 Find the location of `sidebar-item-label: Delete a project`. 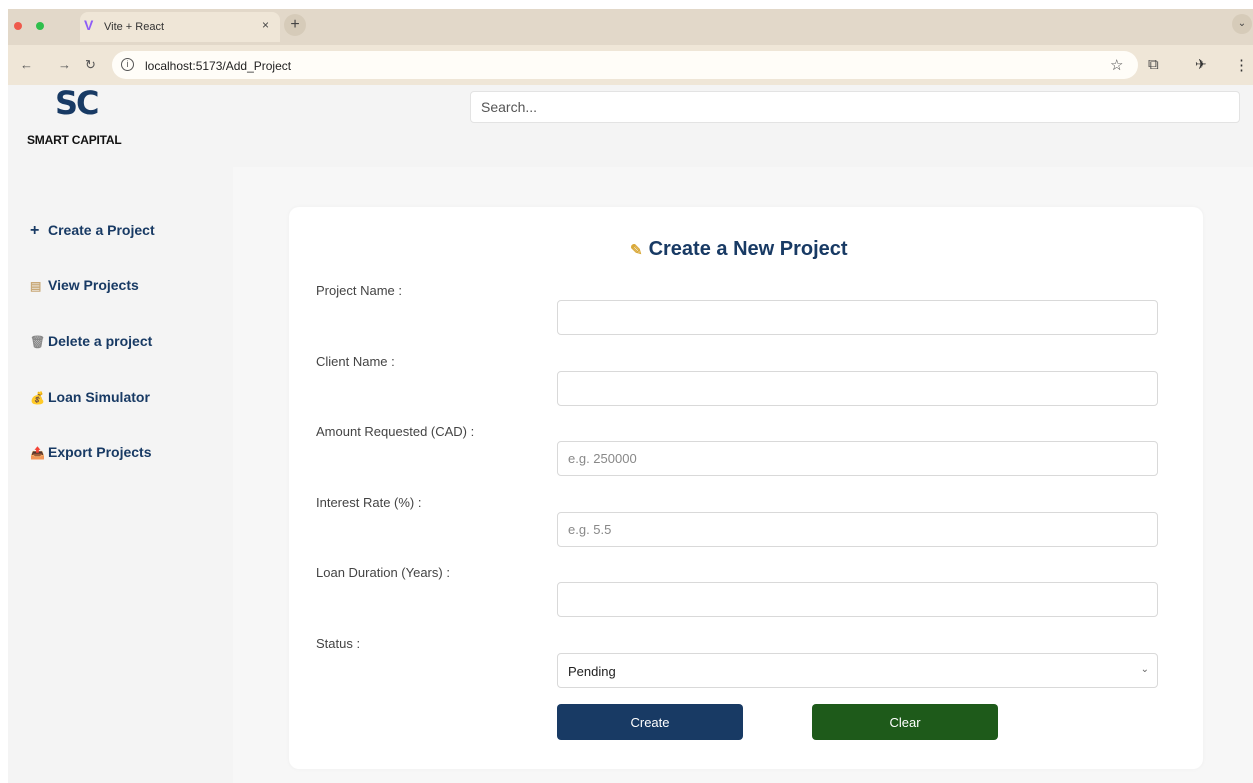

sidebar-item-label: Delete a project is located at coordinates (100, 341).